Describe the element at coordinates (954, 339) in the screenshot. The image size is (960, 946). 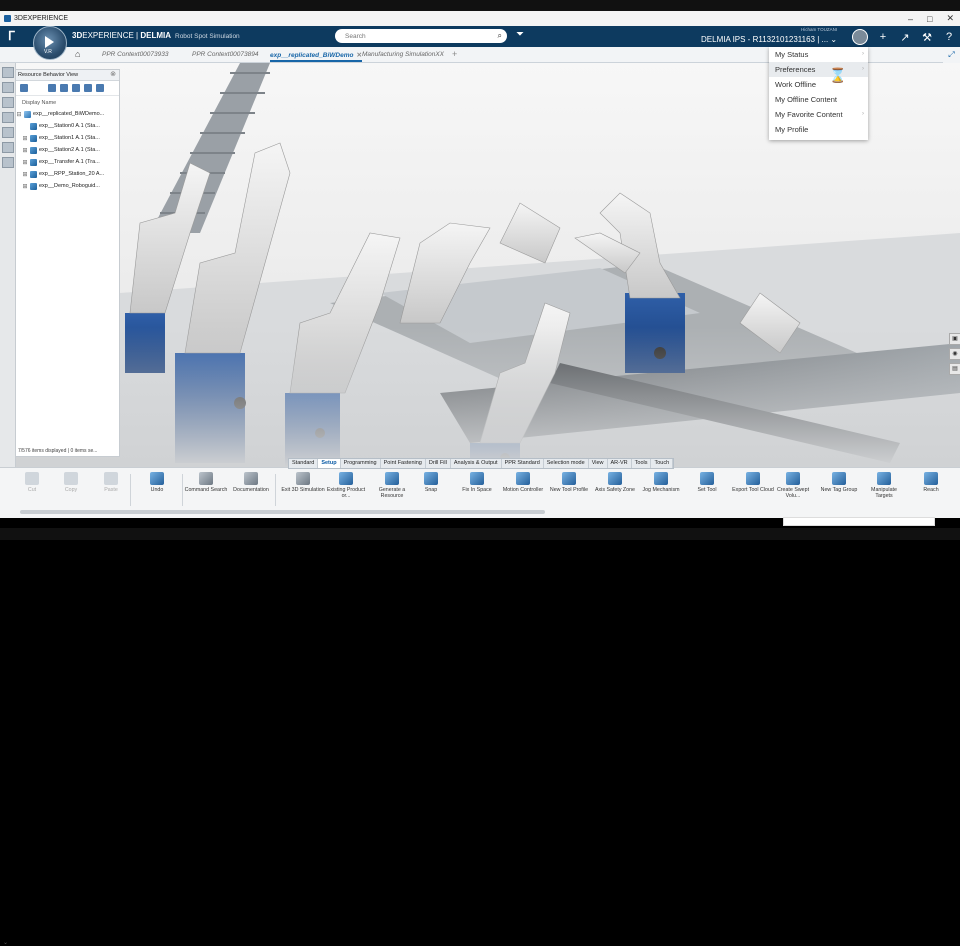
I see `side-tool-icon: ▣` at that location.